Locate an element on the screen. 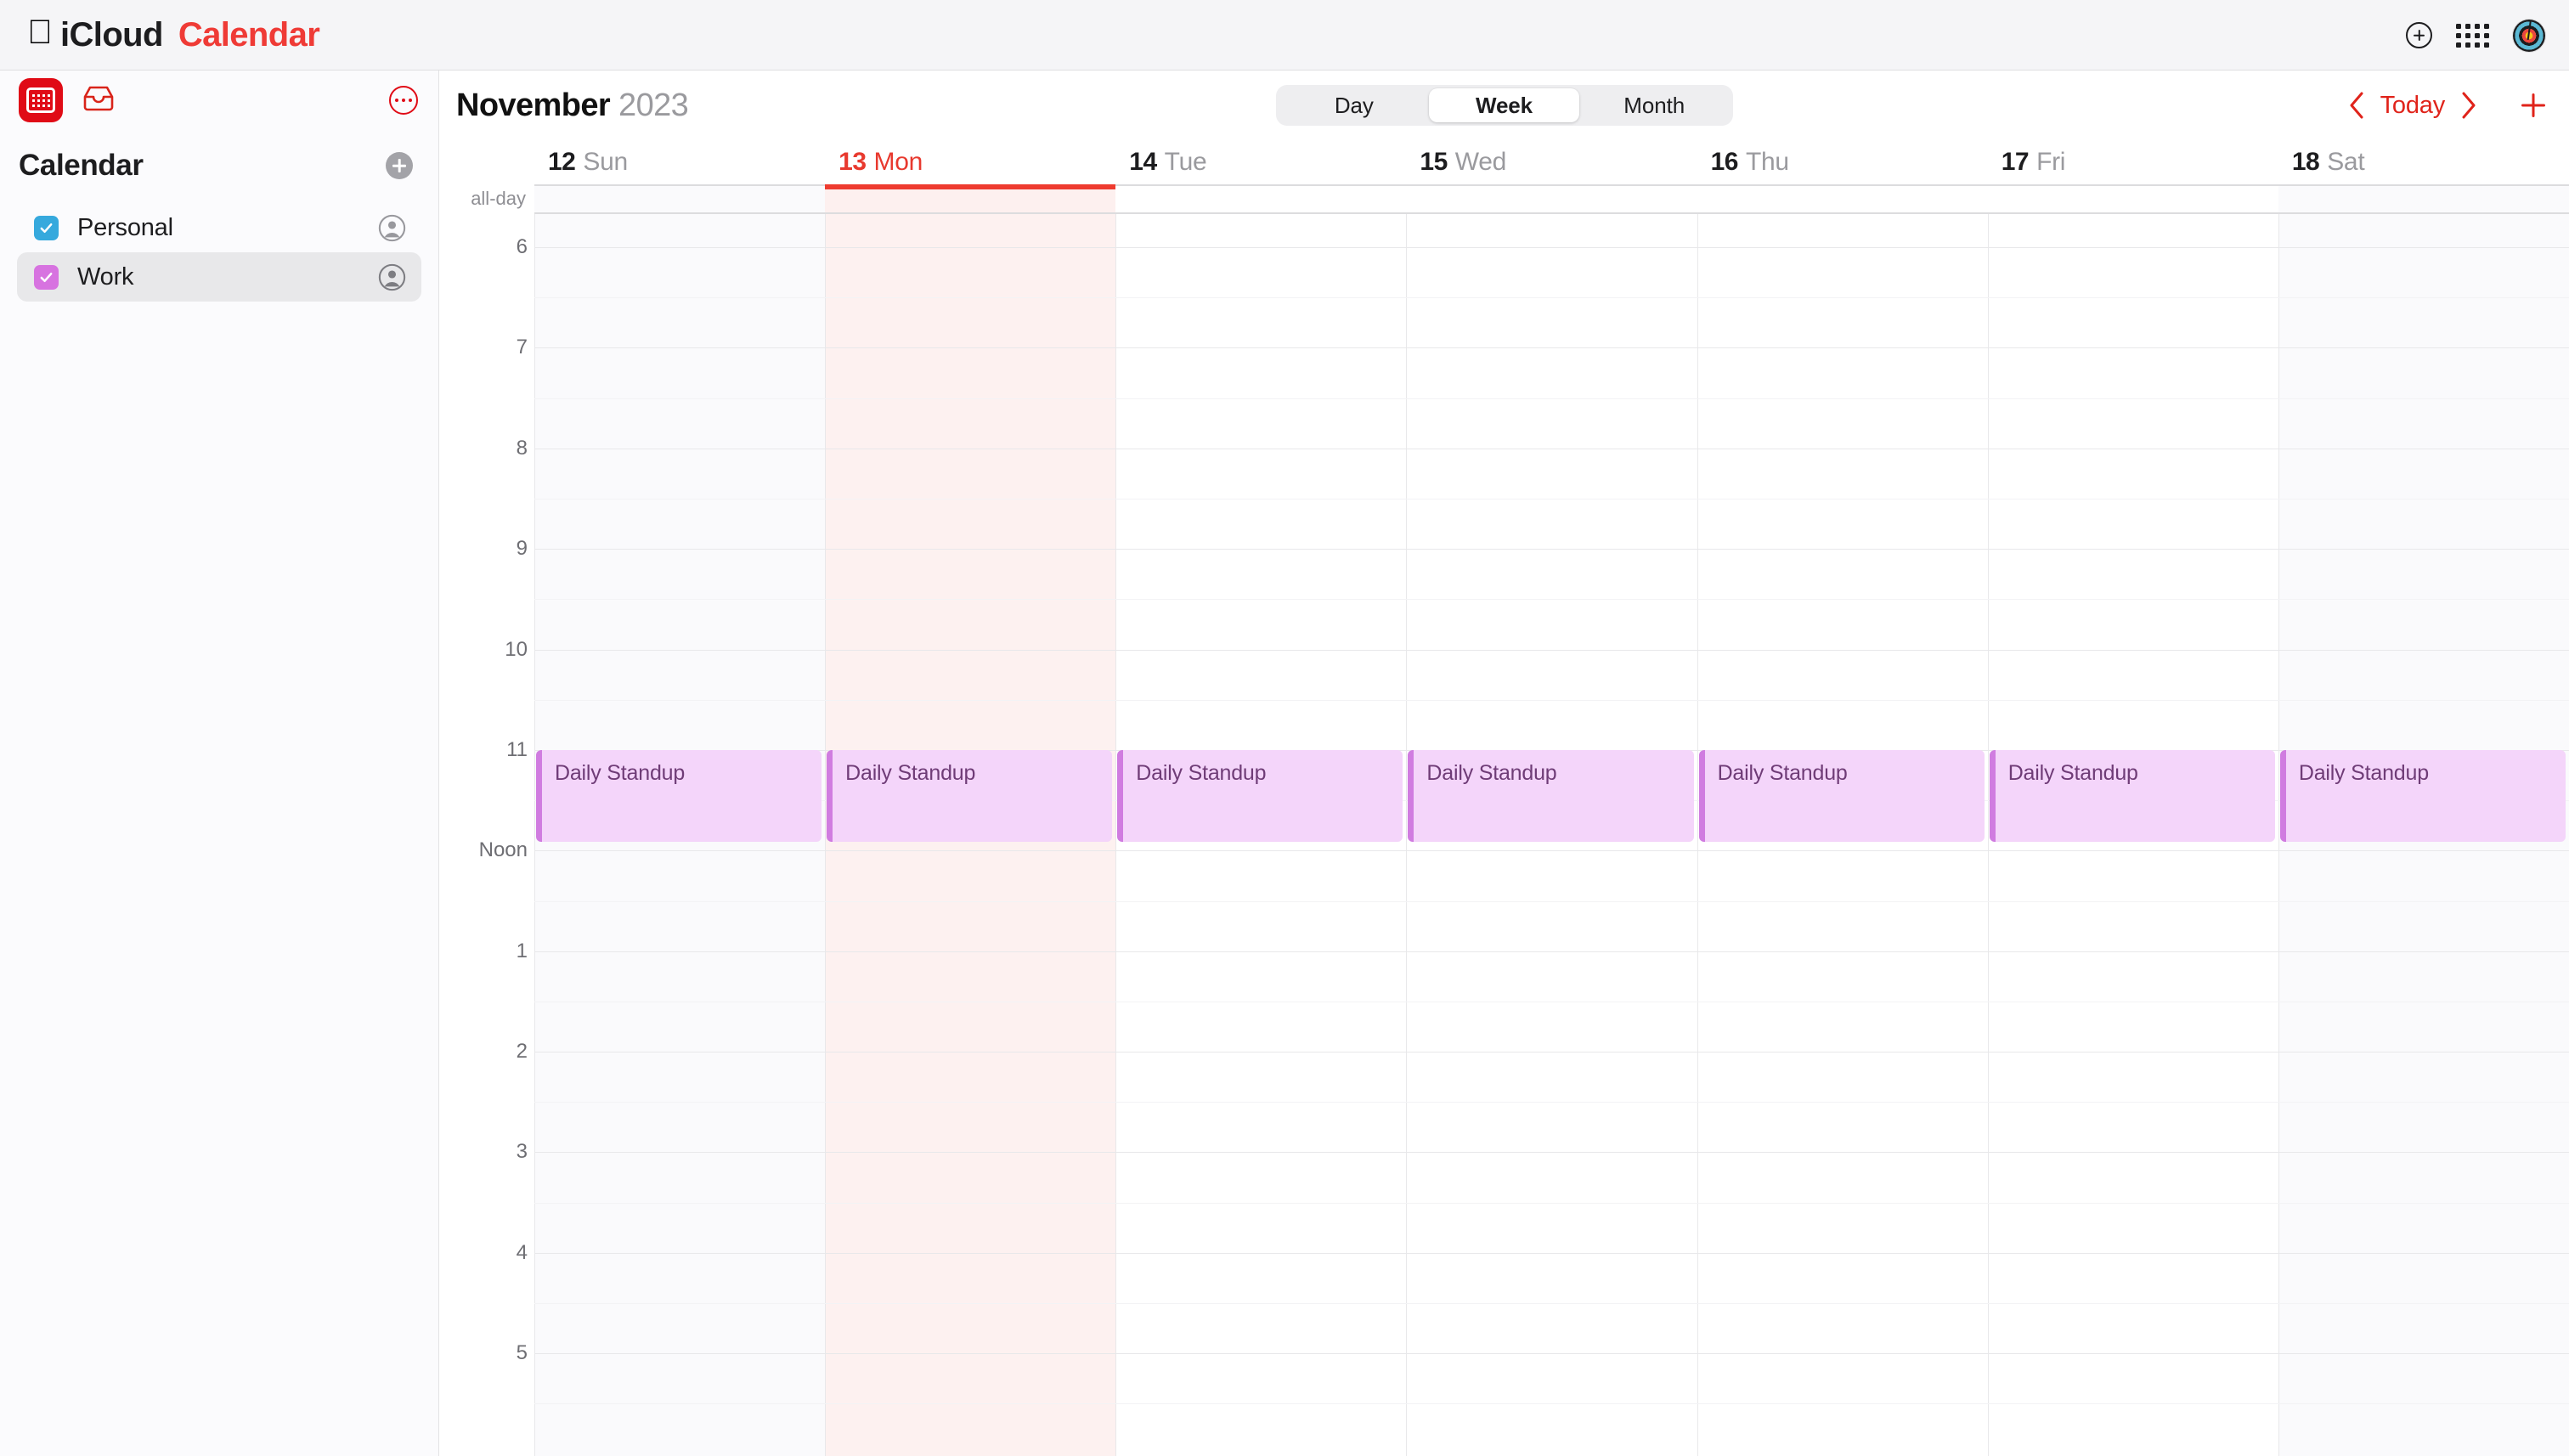 This screenshot has height=1456, width=2569. calendar-name-work: Work is located at coordinates (106, 277).